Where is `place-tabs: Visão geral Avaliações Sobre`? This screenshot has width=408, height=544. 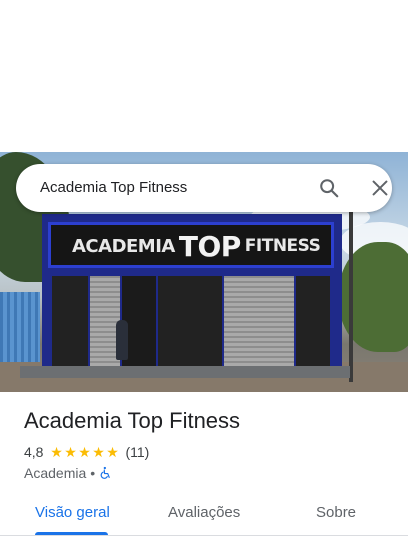
place-tabs: Visão geral Avaliações Sobre is located at coordinates (204, 514).